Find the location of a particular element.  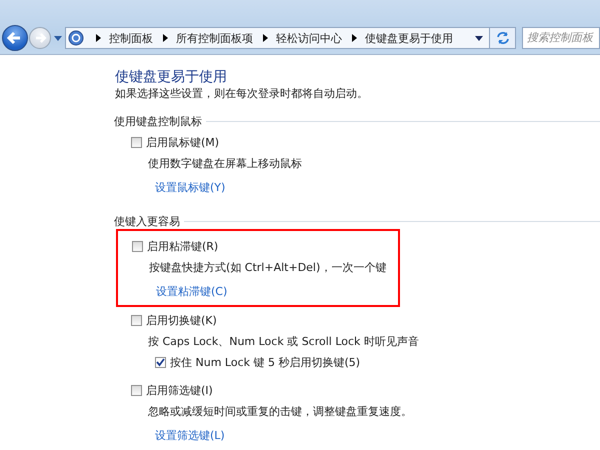

settings-link: 设置鼠标键(Y) is located at coordinates (190, 187).